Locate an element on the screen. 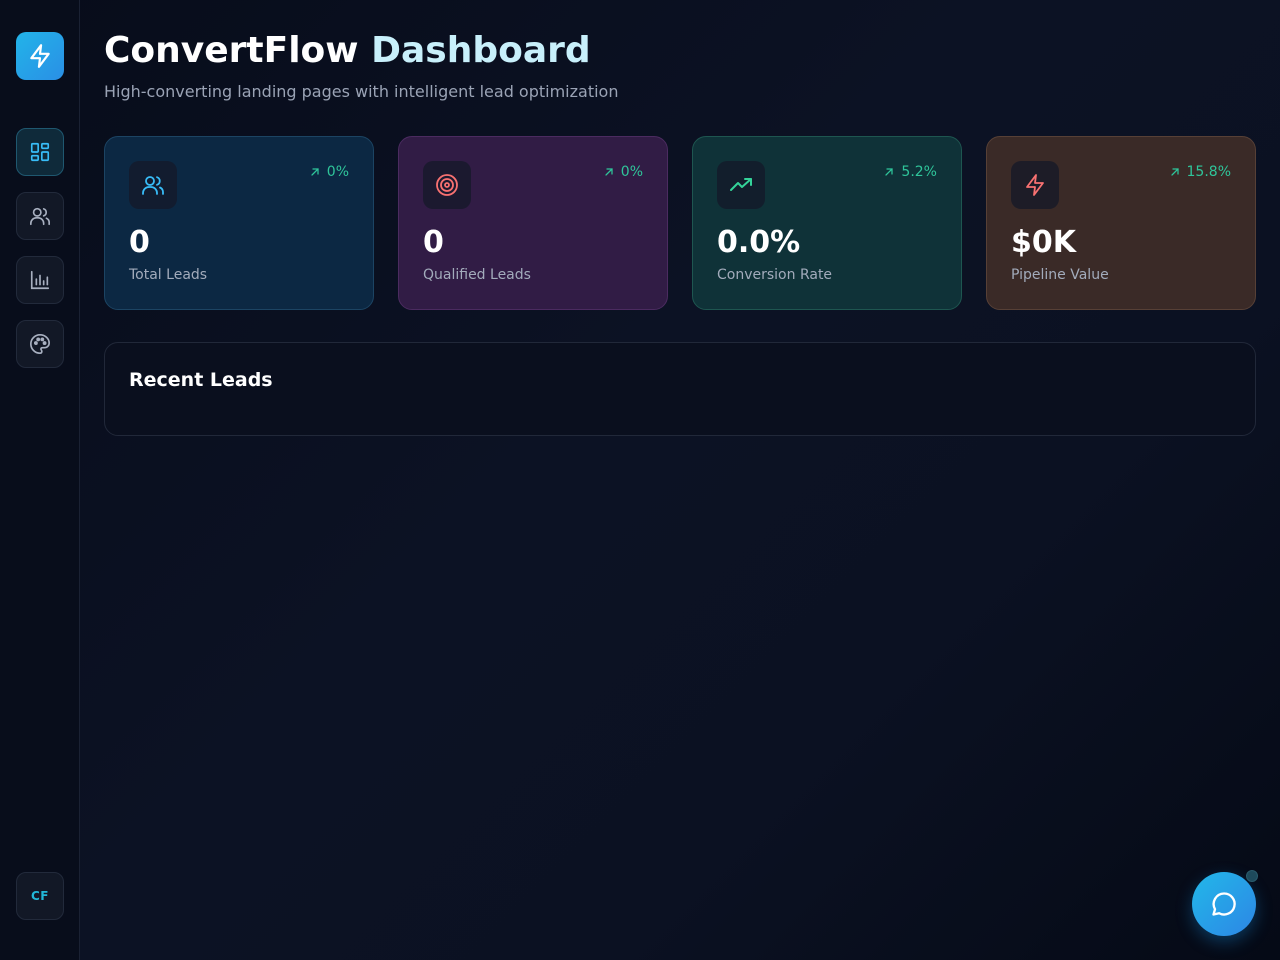  stat-label: Pipeline Value is located at coordinates (1060, 275).